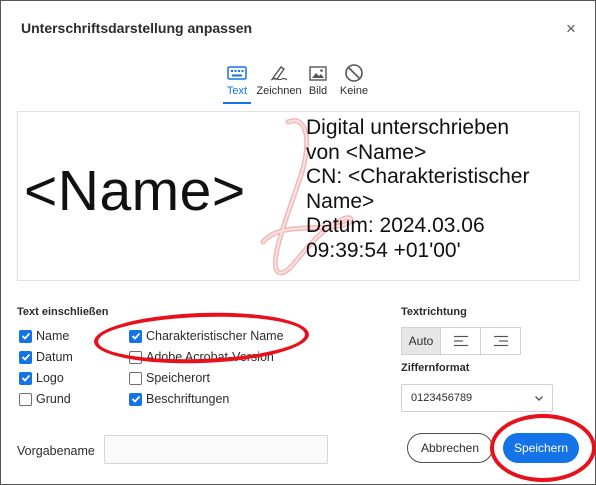 Image resolution: width=596 pixels, height=485 pixels. Describe the element at coordinates (450, 448) in the screenshot. I see `cancel-button: Abbrechen` at that location.